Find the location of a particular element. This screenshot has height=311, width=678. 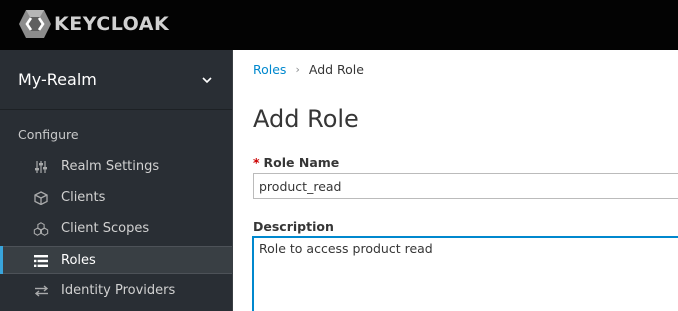

description-label: Description is located at coordinates (293, 226).